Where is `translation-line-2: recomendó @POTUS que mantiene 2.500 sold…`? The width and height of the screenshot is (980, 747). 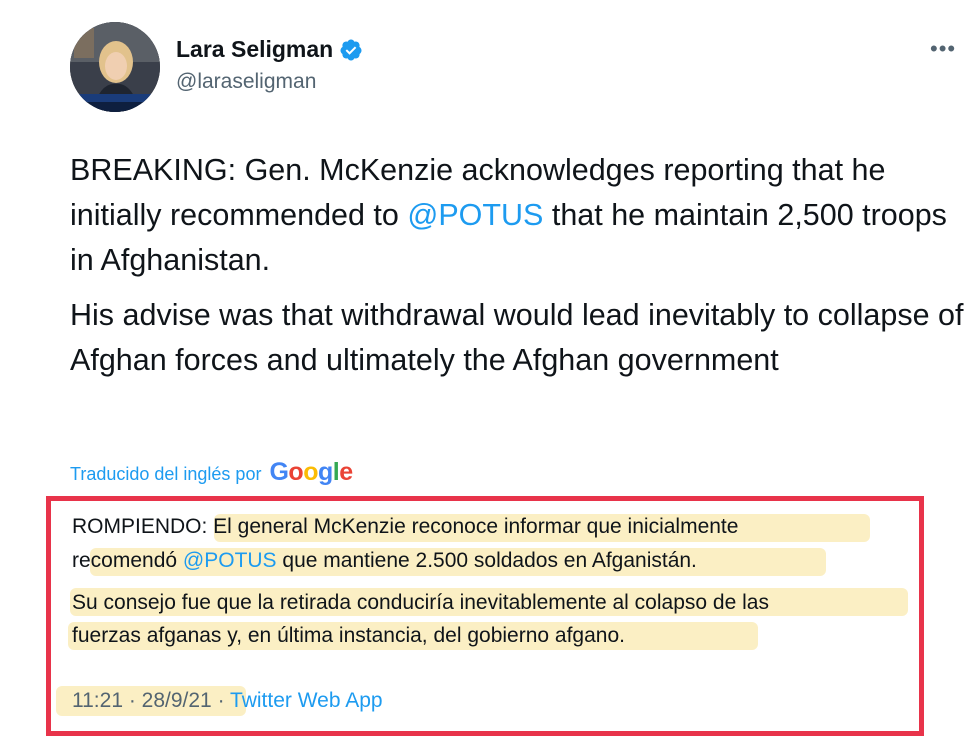
translation-line-2: recomendó @POTUS que mantiene 2.500 sold… is located at coordinates (384, 560).